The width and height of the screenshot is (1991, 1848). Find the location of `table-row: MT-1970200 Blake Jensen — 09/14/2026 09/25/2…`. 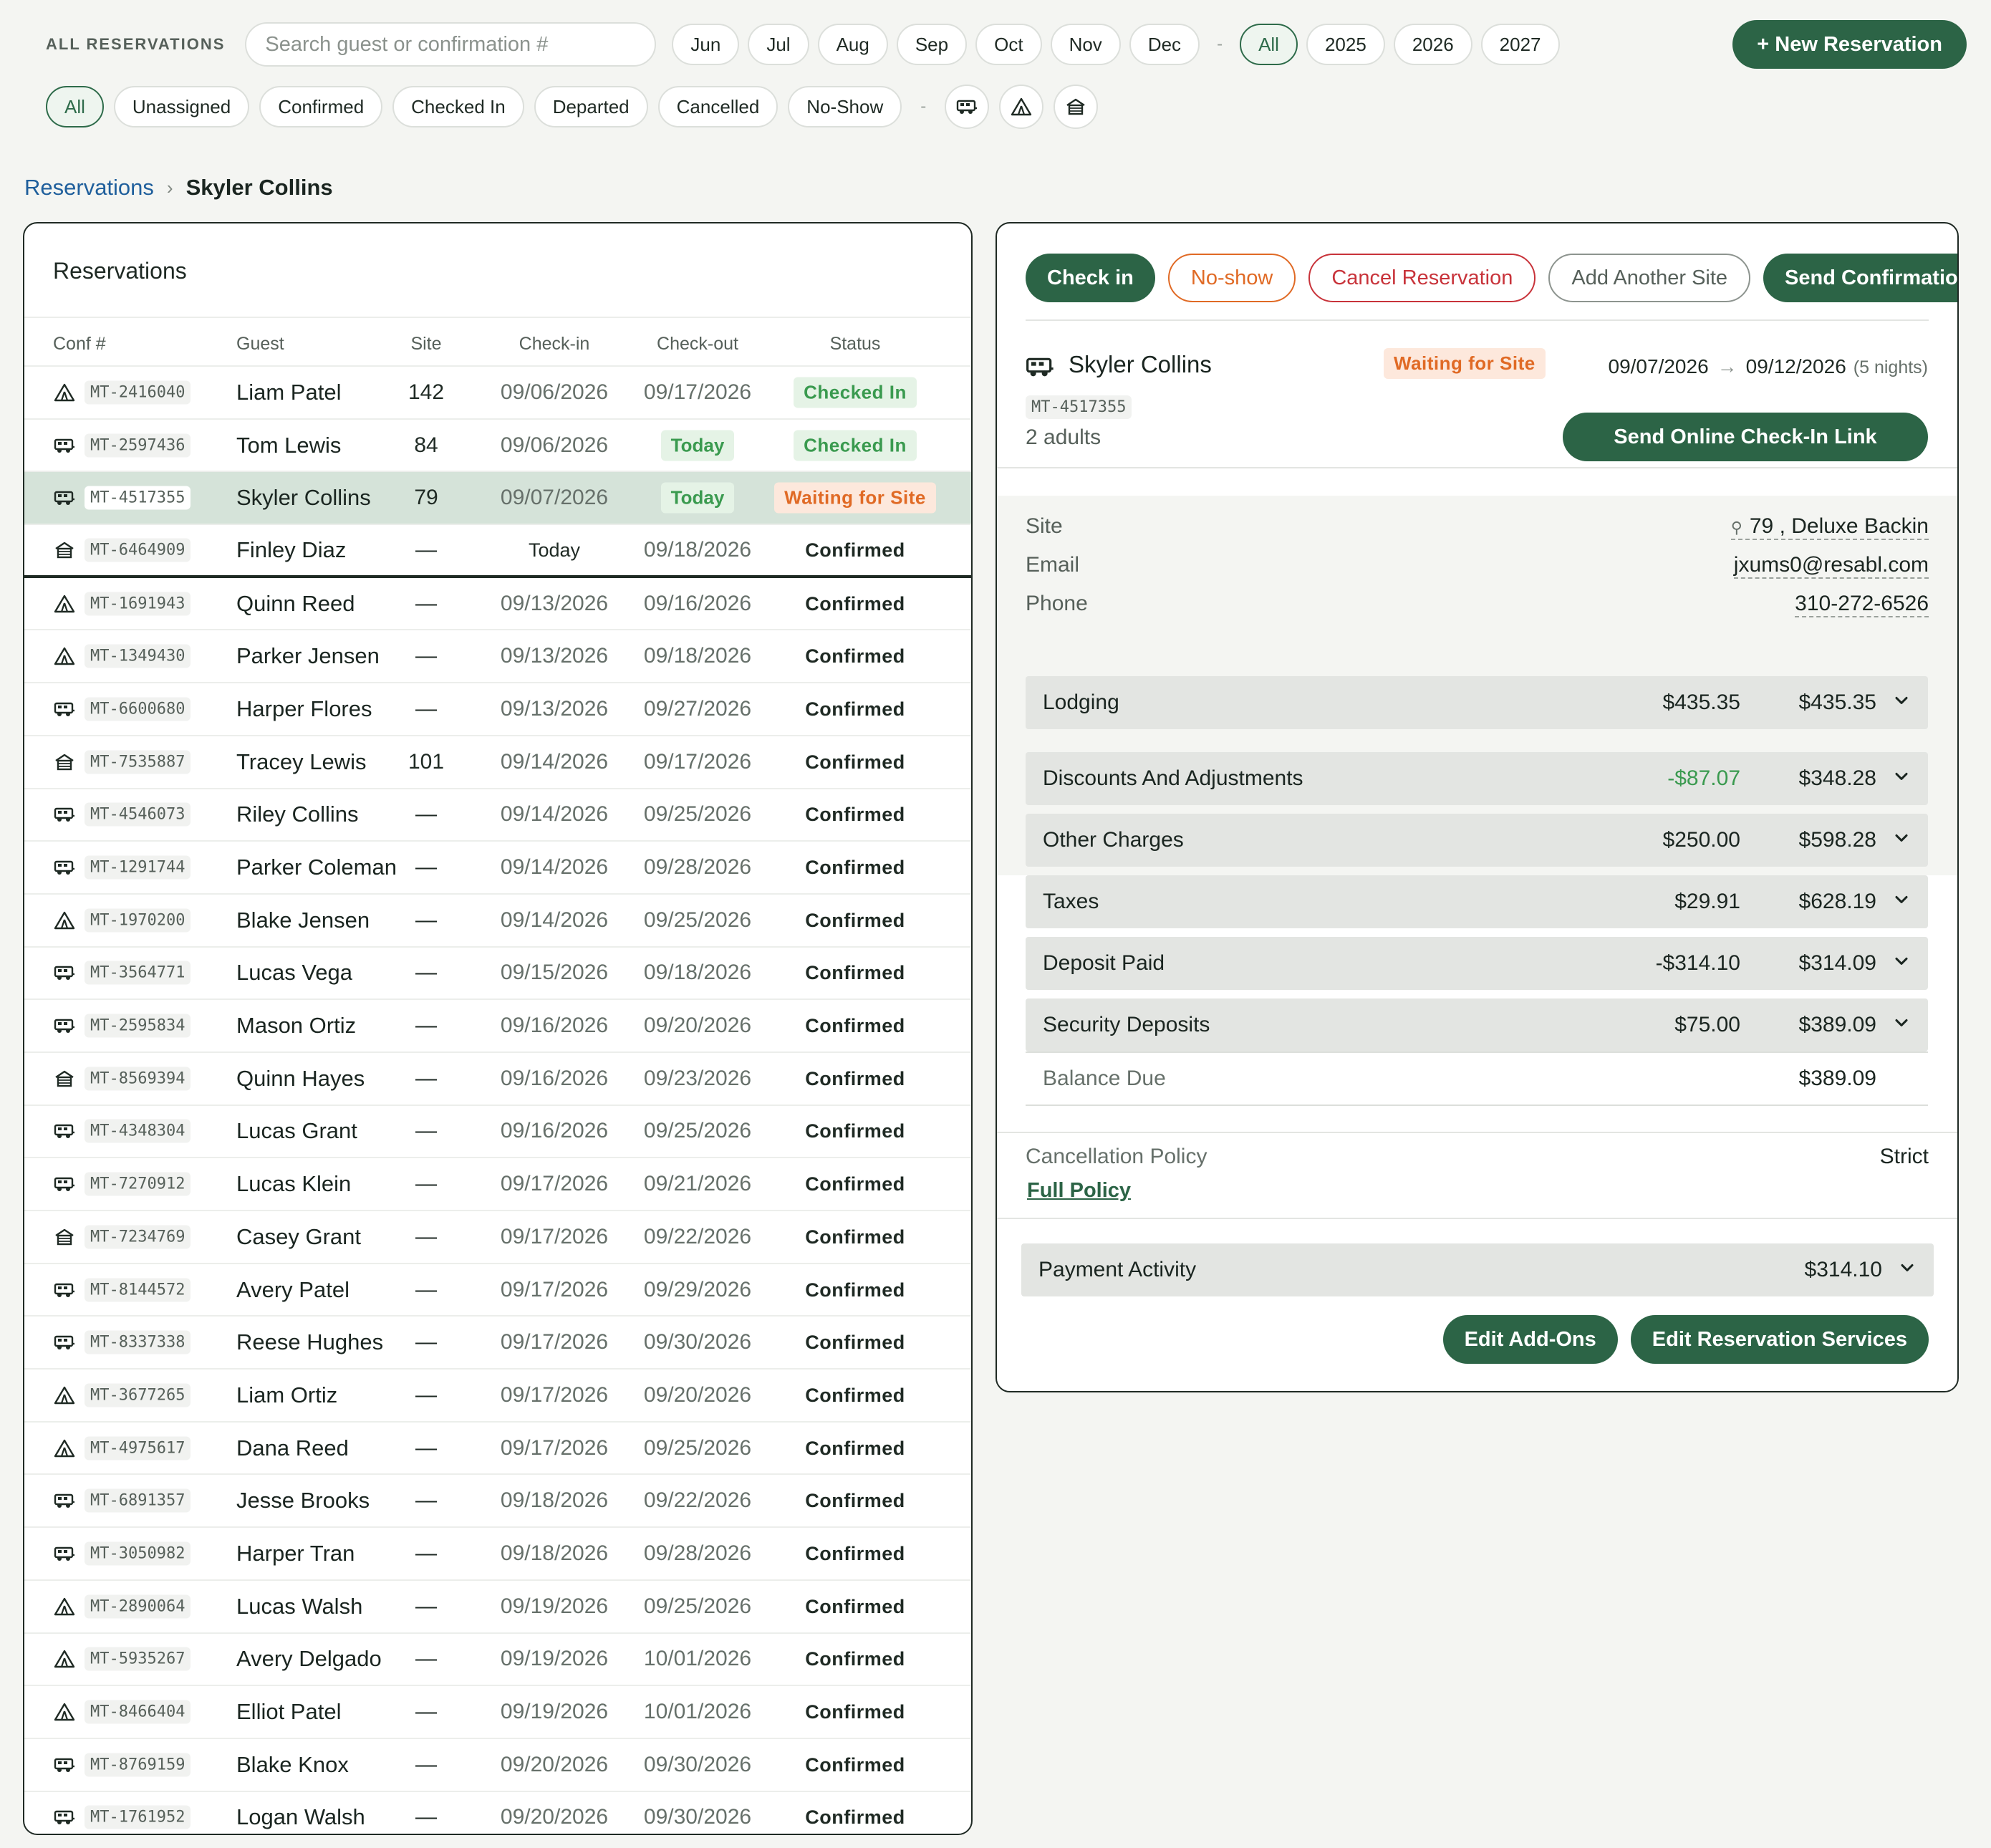

table-row: MT-1970200 Blake Jensen — 09/14/2026 09/25/2… is located at coordinates (497, 921).